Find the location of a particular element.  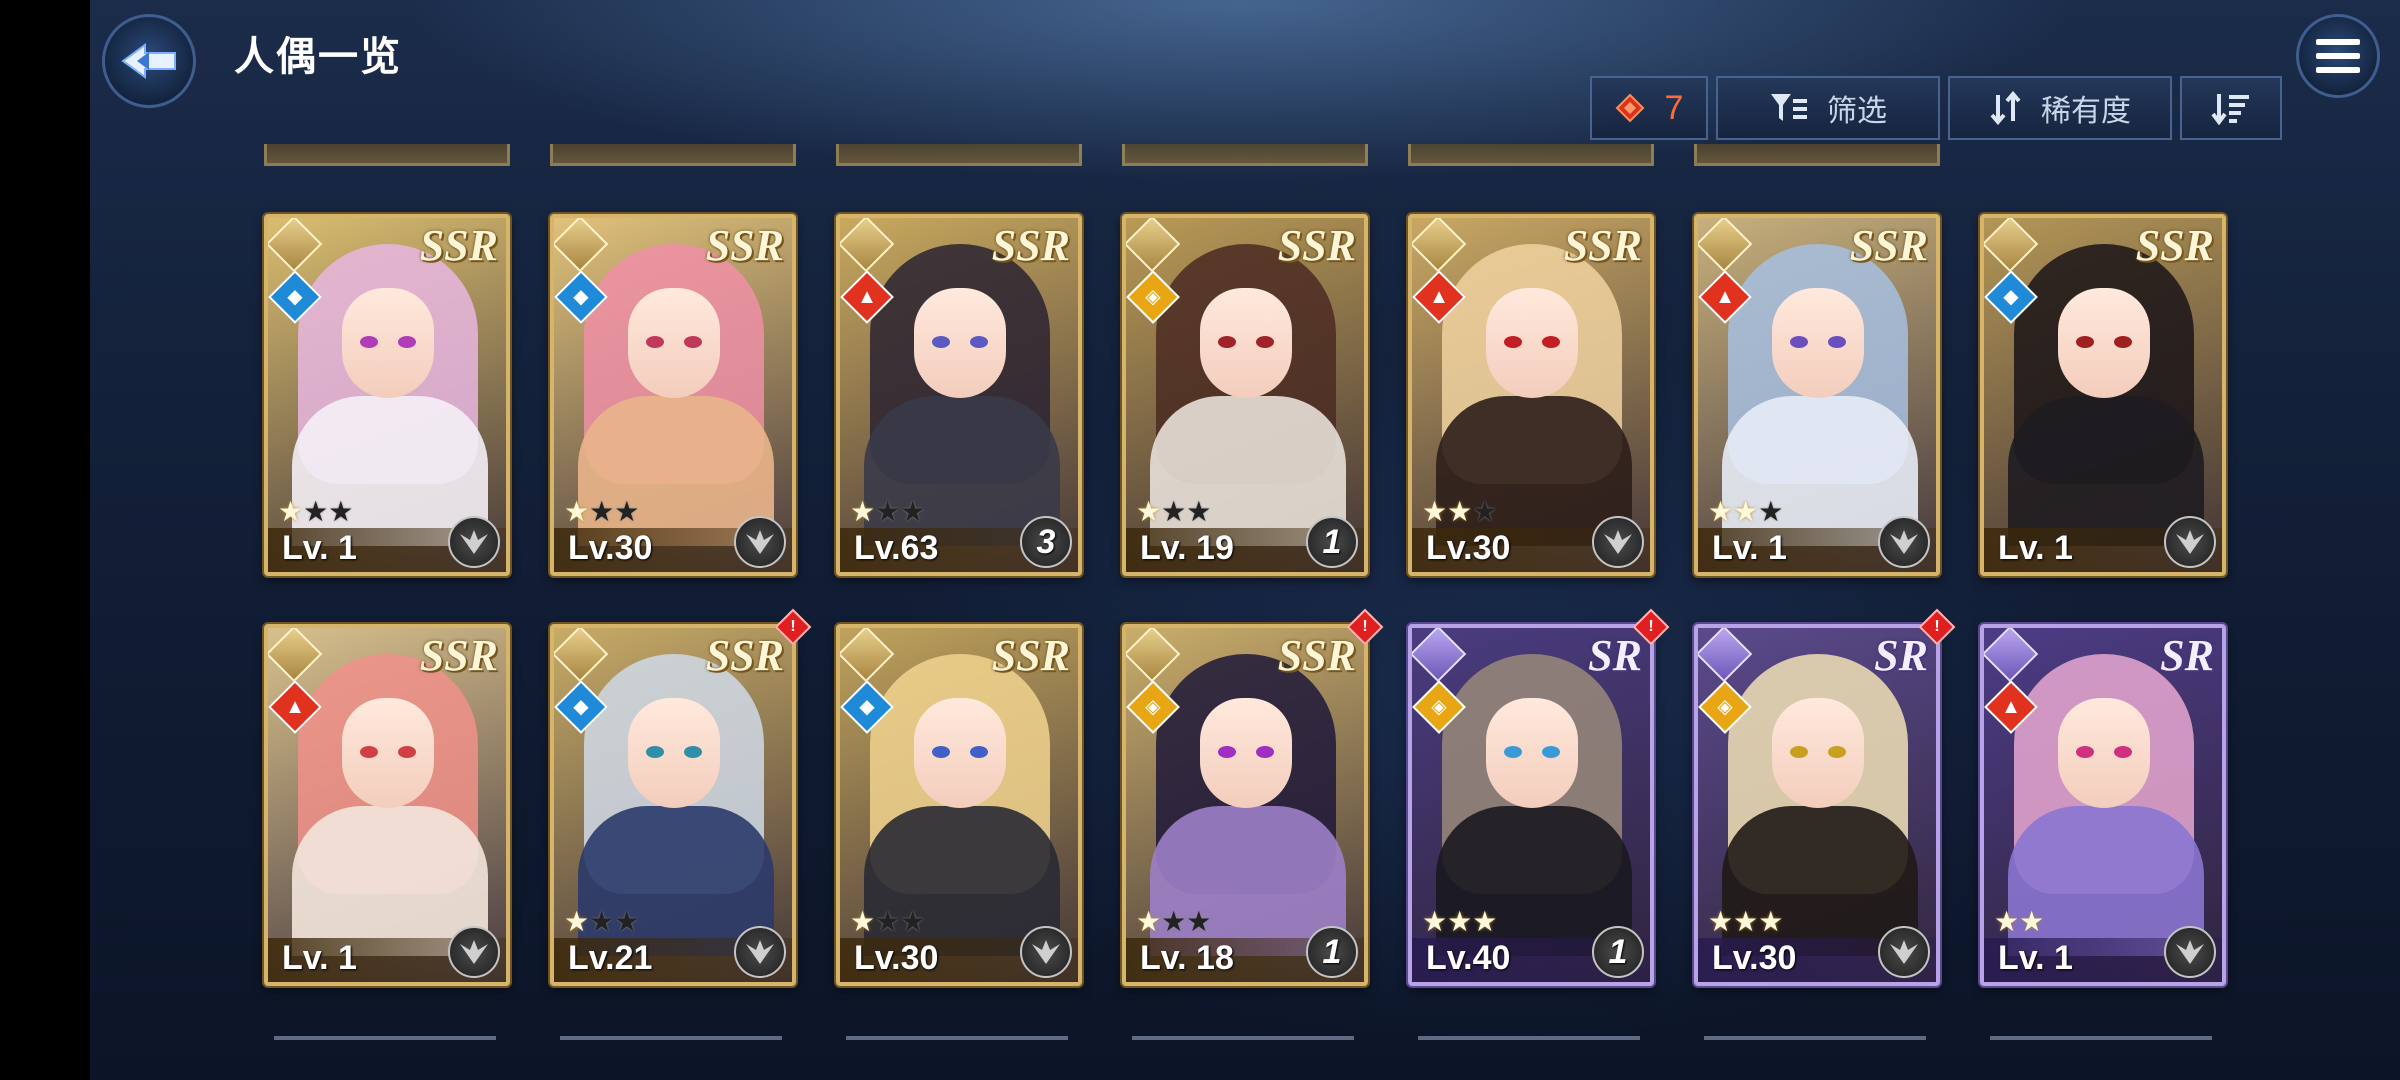

doll-card: SSR ◆ ★★★ Lv.21 is located at coordinates (673, 805).